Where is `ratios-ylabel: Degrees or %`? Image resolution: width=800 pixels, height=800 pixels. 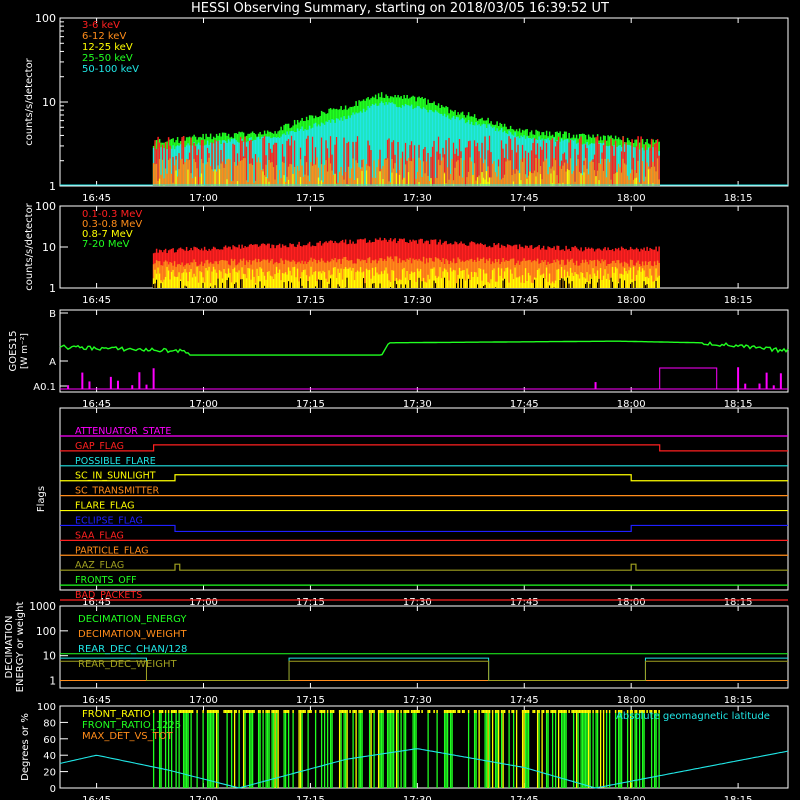
ratios-ylabel: Degrees or % is located at coordinates (25, 747).